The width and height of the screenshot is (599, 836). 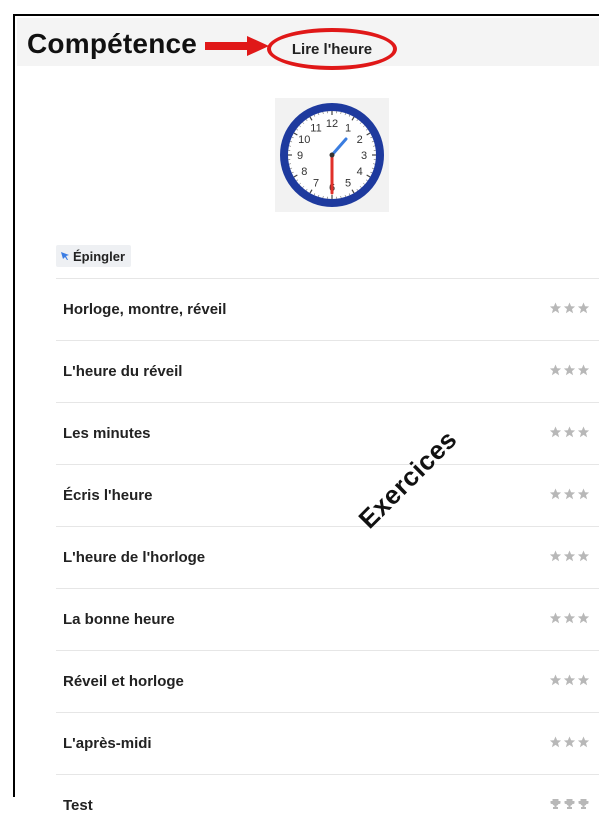 I want to click on clock-number: 10, so click(x=304, y=140).